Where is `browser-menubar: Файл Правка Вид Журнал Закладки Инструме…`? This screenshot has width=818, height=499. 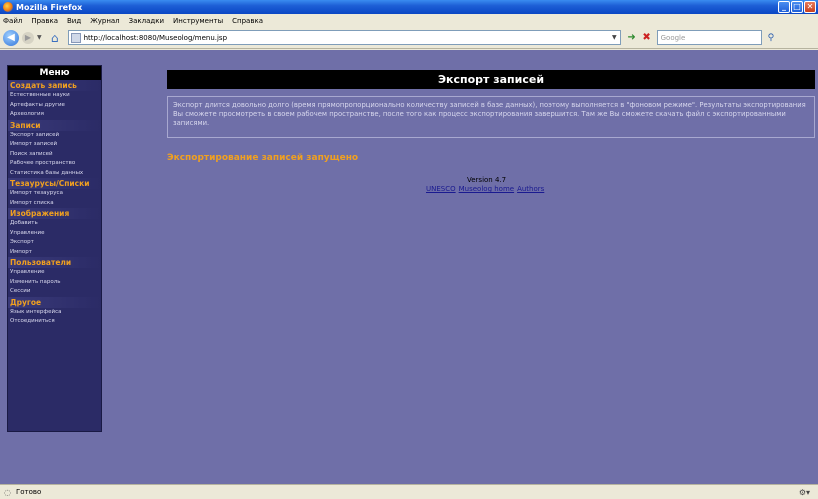 browser-menubar: Файл Правка Вид Журнал Закладки Инструме… is located at coordinates (409, 20).